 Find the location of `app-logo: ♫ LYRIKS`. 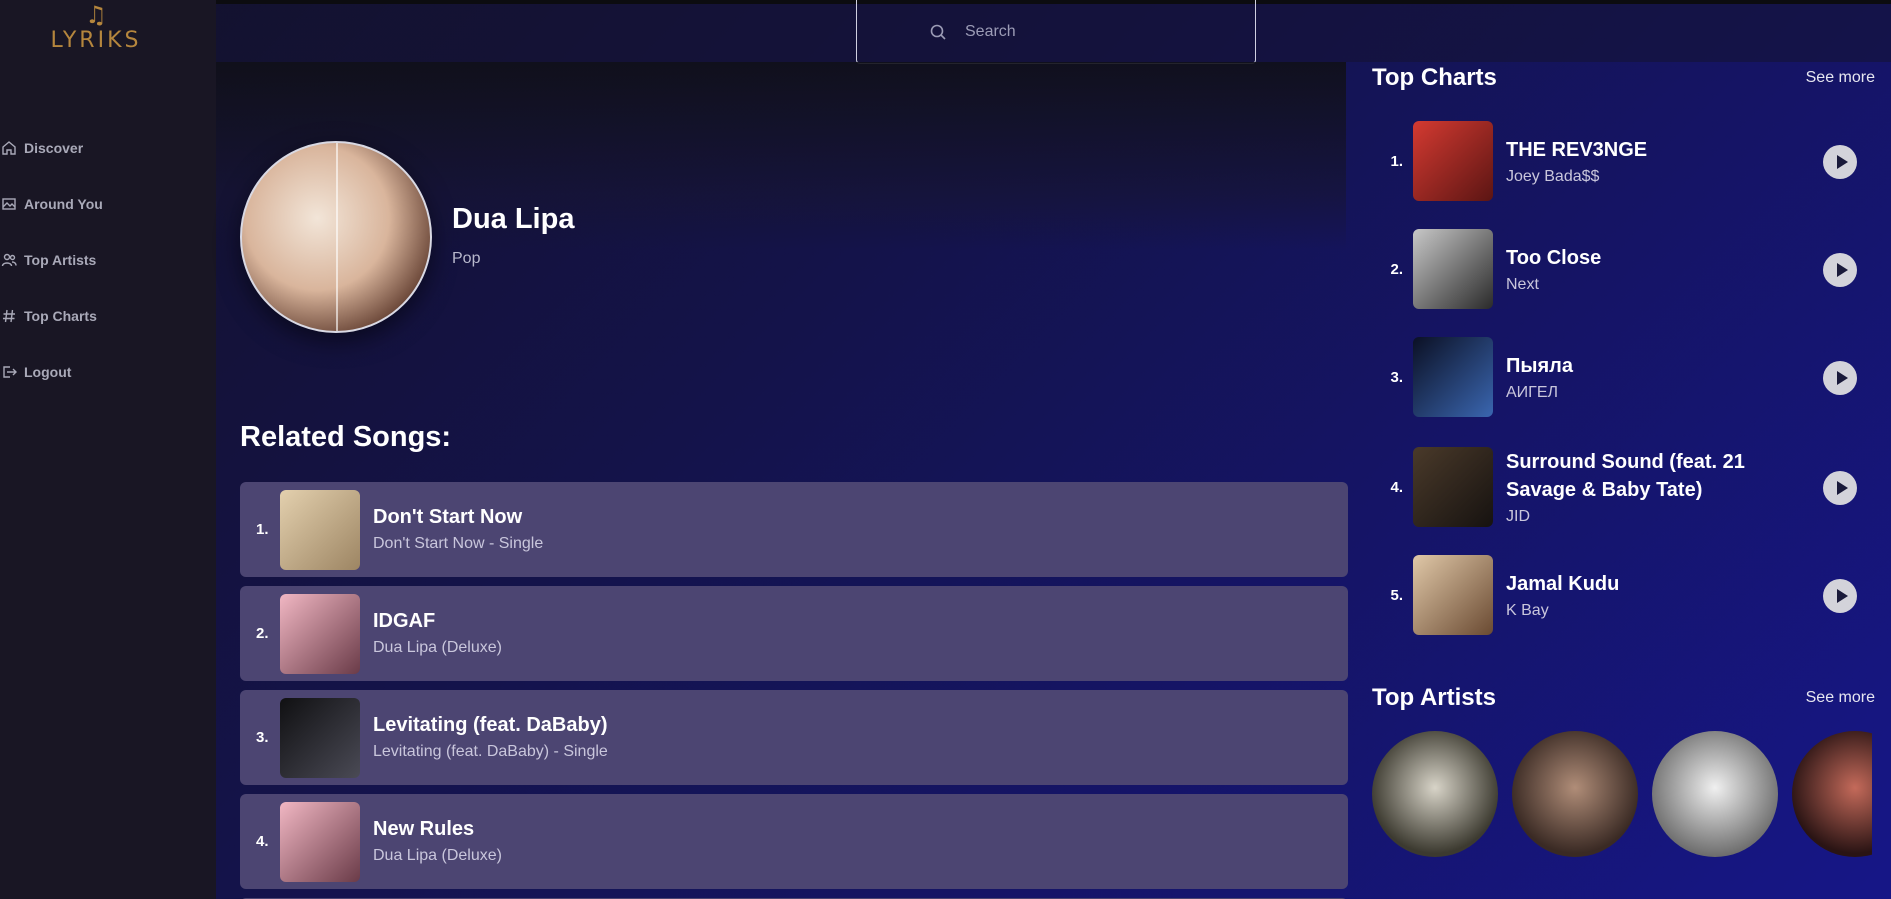

app-logo: ♫ LYRIKS is located at coordinates (96, 28).